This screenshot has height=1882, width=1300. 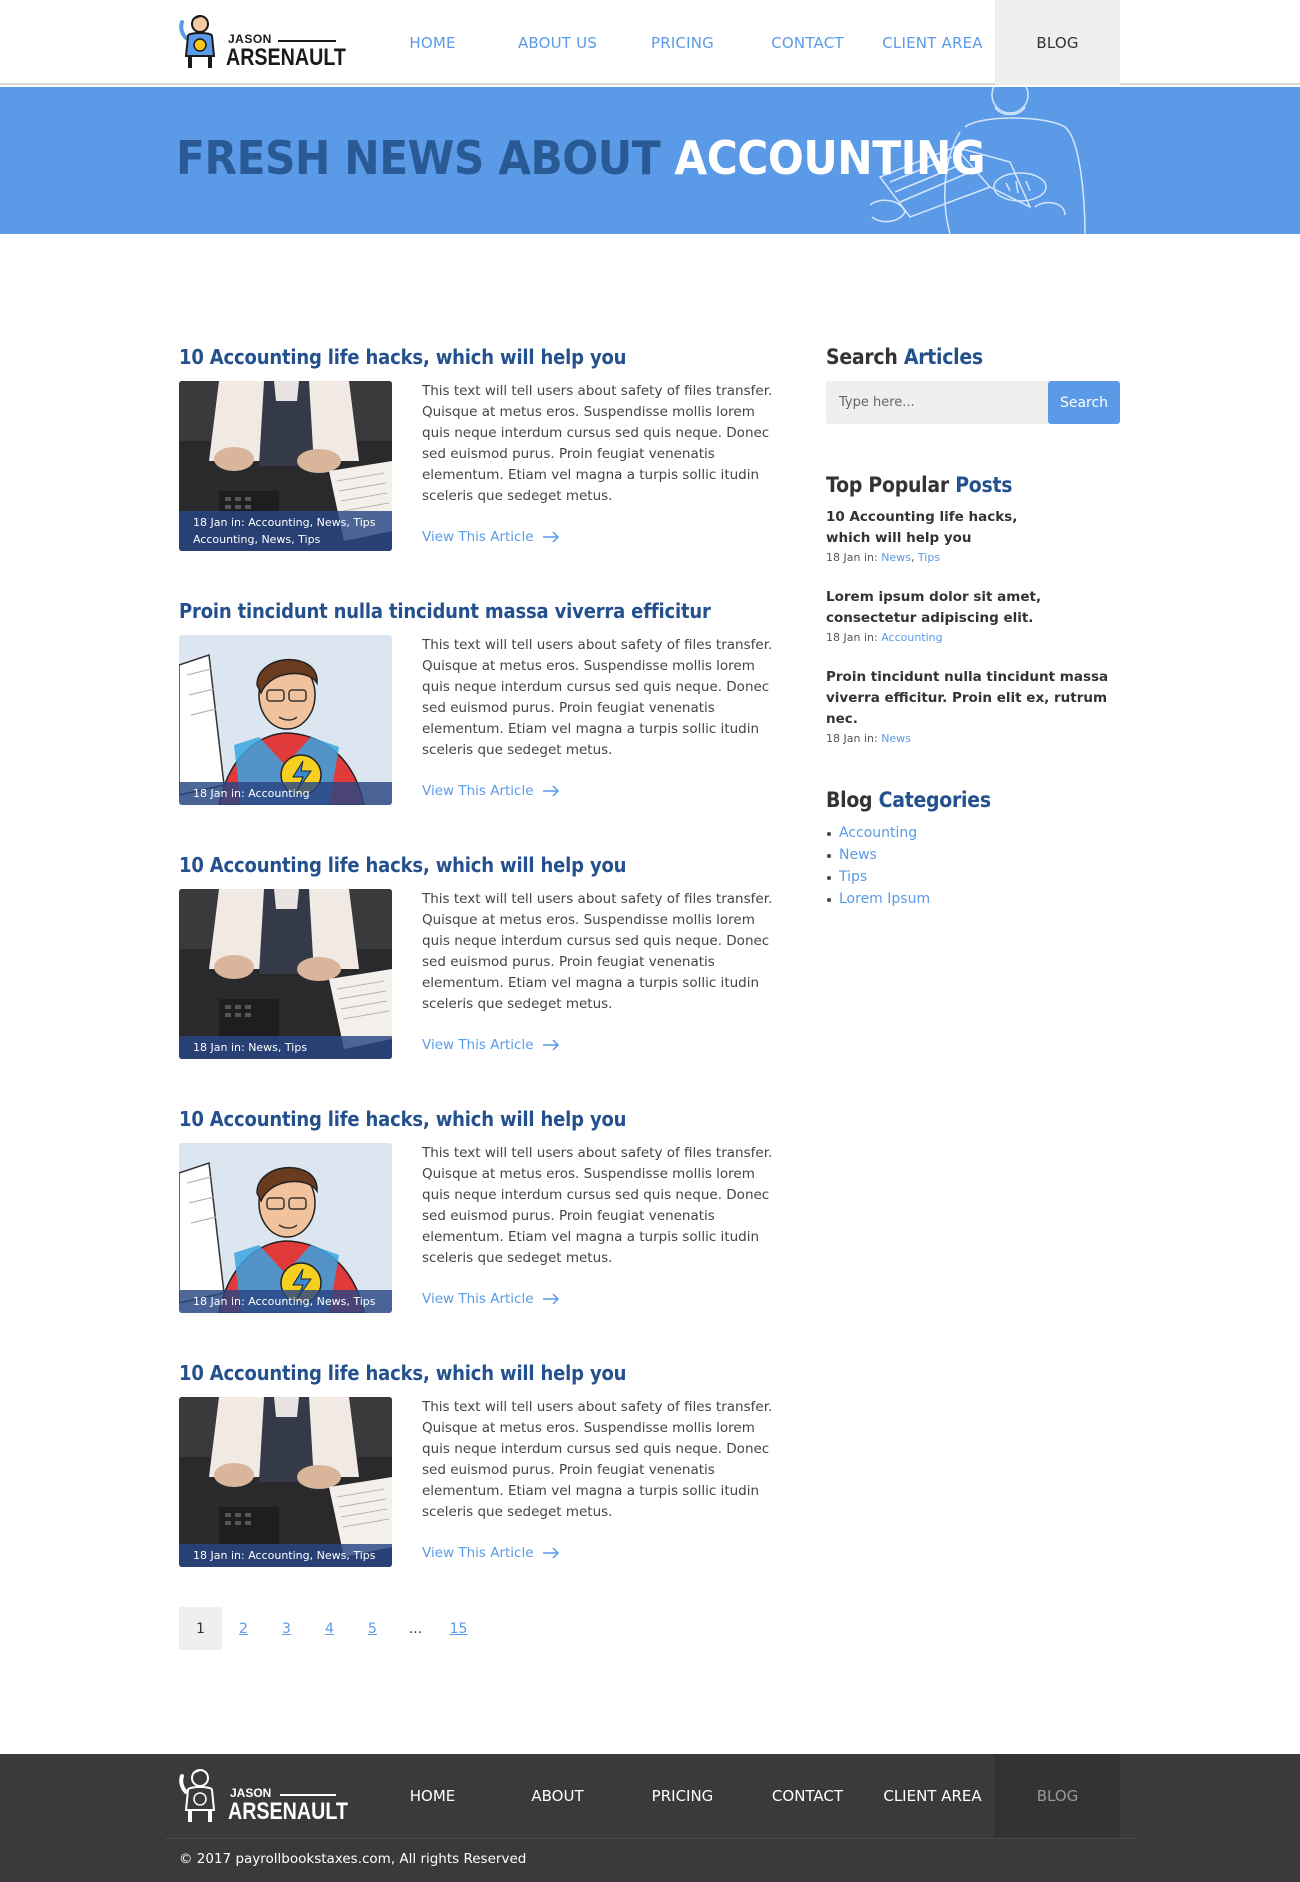 I want to click on popular-heading-dark: Top Popular, so click(x=891, y=485).